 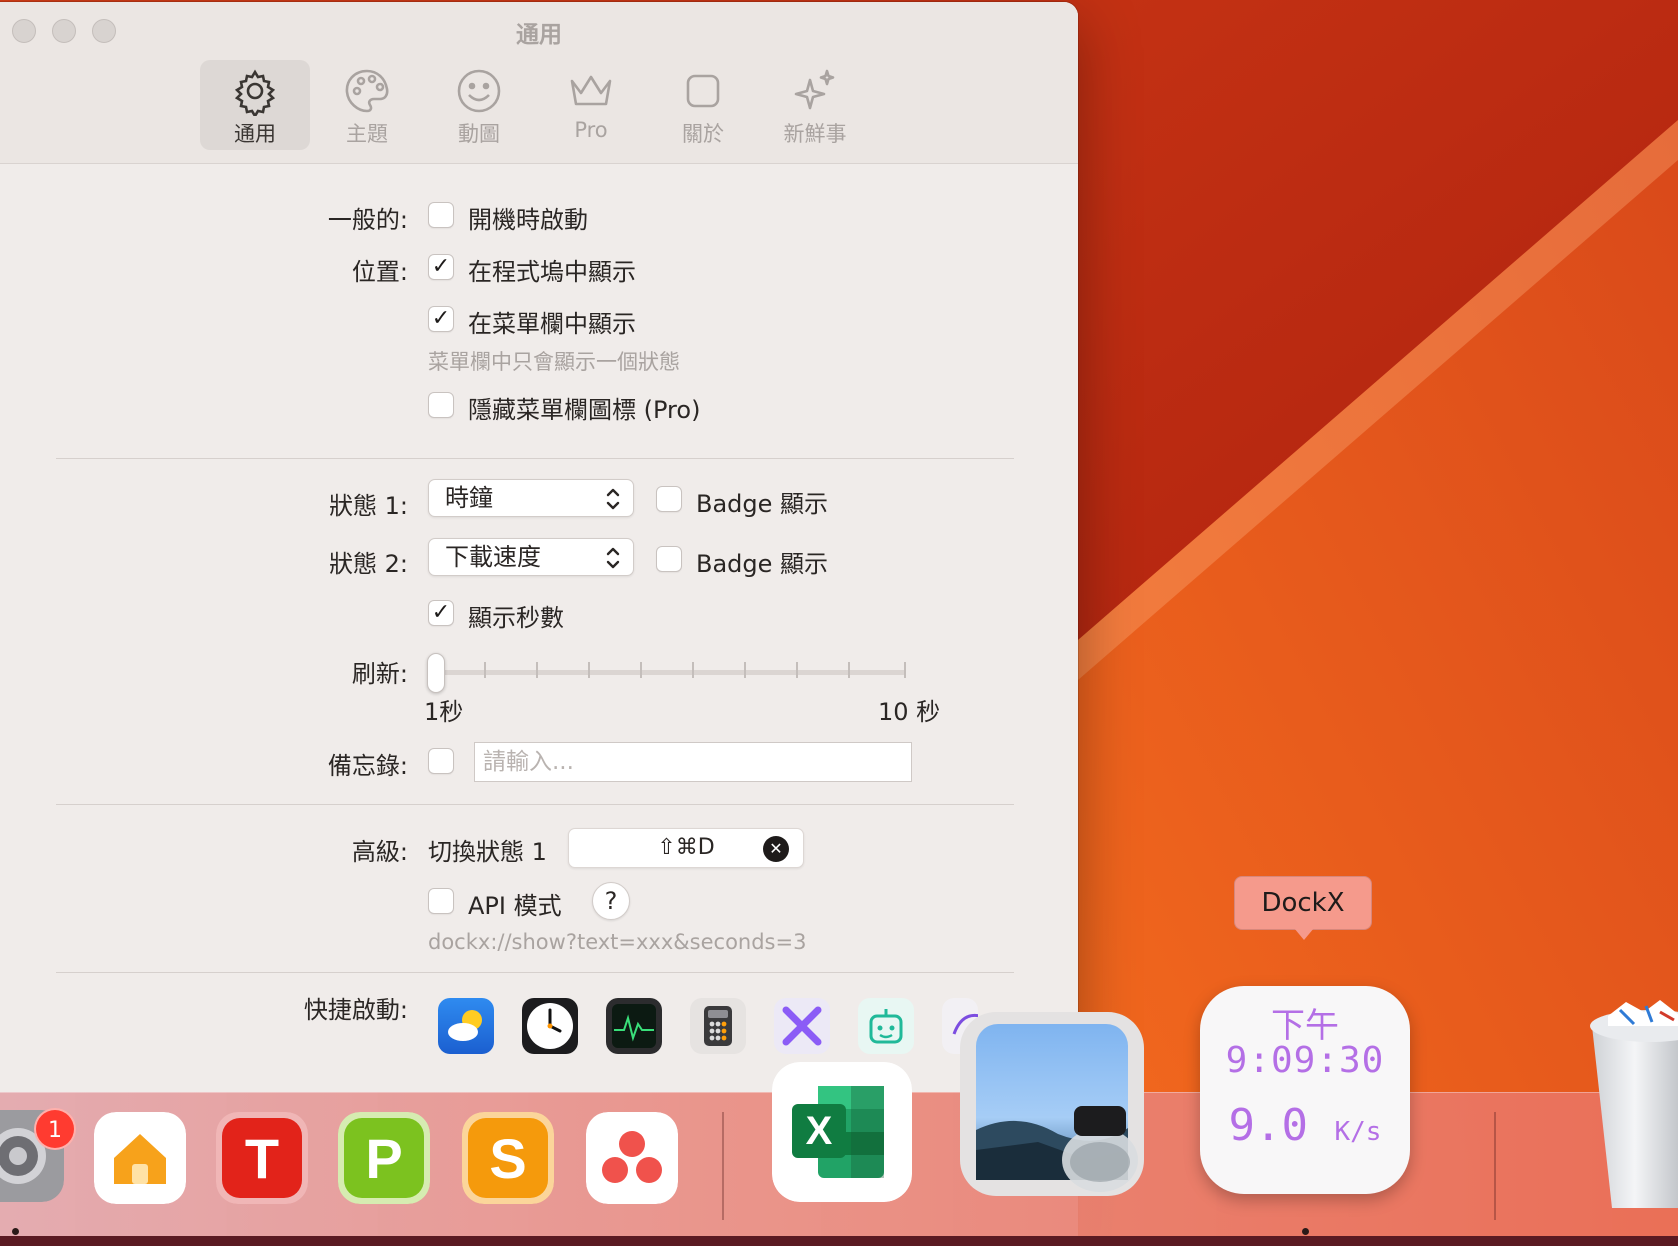 What do you see at coordinates (1303, 903) in the screenshot?
I see `dock-tooltip: DockX` at bounding box center [1303, 903].